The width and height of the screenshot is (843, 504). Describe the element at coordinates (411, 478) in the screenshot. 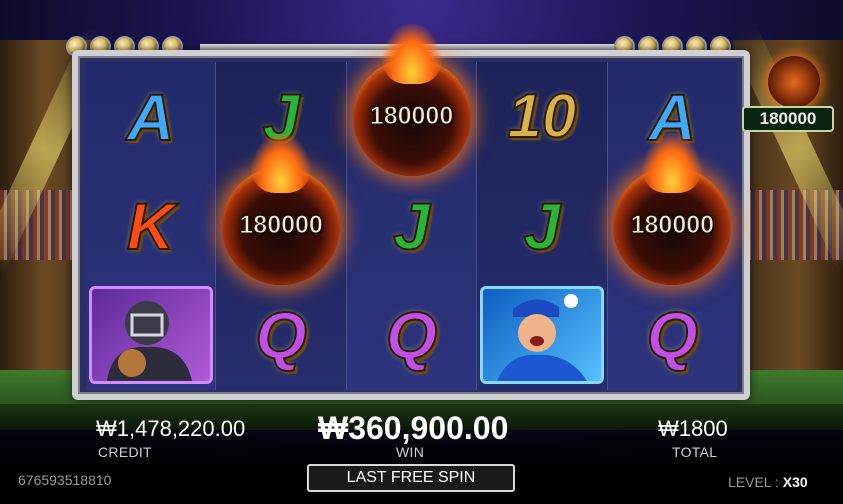

I see `spin-status-button: LAST FREE SPIN` at that location.